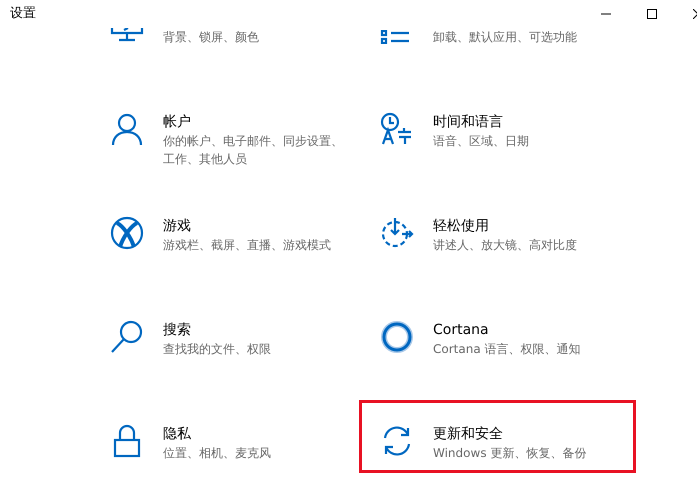 This screenshot has width=697, height=493. Describe the element at coordinates (127, 337) in the screenshot. I see `search-icon` at that location.